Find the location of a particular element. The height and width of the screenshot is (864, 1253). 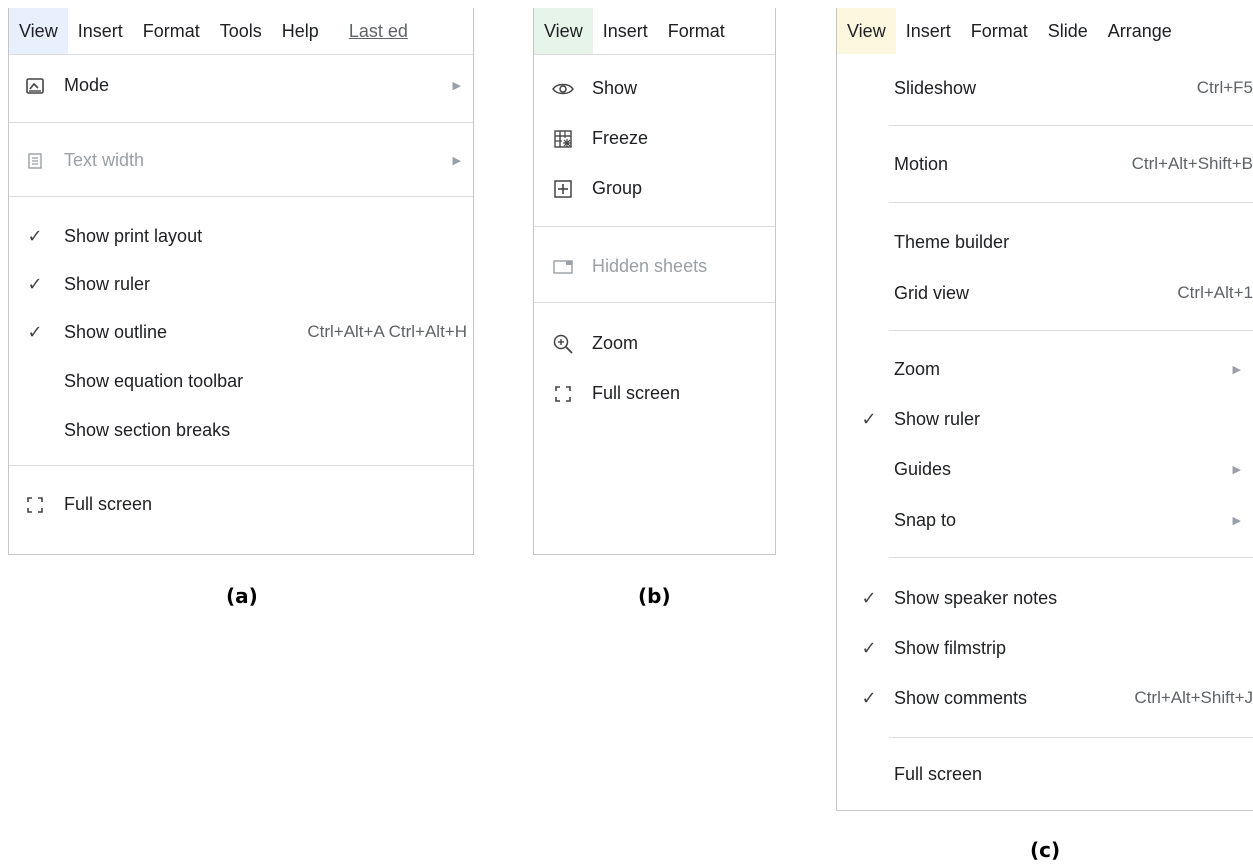

menu-item-label: Show comments is located at coordinates (961, 697).